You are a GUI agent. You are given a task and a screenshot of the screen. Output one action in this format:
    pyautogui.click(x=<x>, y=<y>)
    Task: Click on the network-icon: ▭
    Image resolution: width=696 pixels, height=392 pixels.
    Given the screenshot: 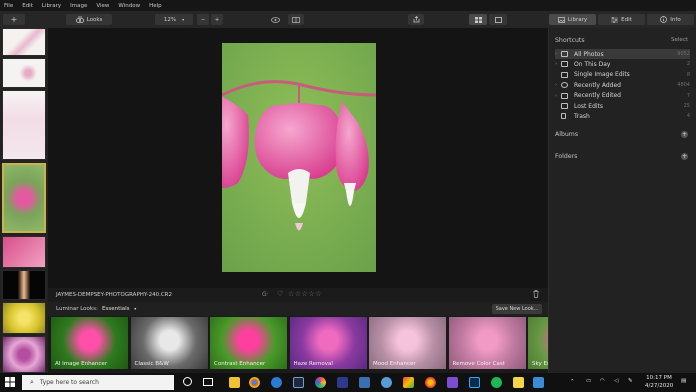 What is the action you would take?
    pyautogui.click(x=588, y=381)
    